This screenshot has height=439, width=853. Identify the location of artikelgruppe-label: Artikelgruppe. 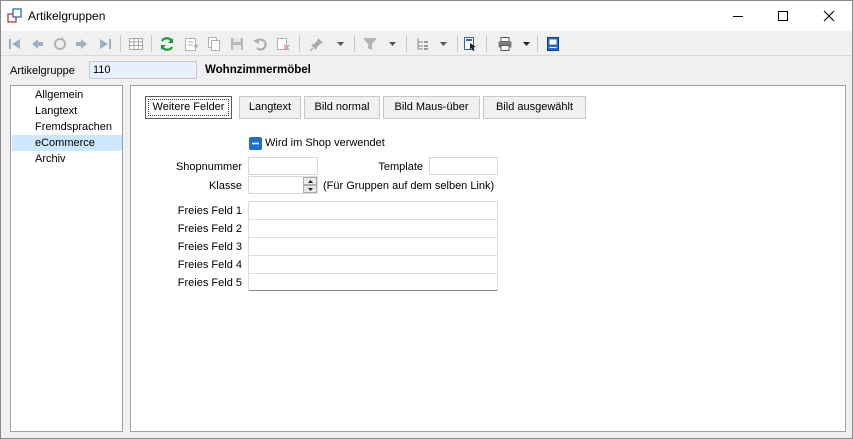
(42, 71).